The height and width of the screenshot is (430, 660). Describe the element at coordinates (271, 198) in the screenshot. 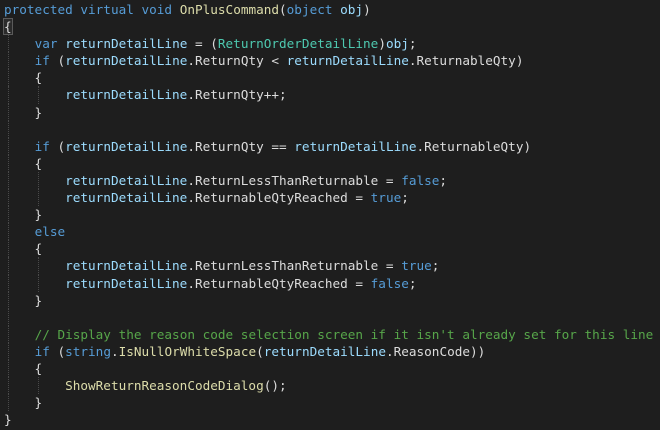

I see `code-token: ReturnableQtyReached` at that location.